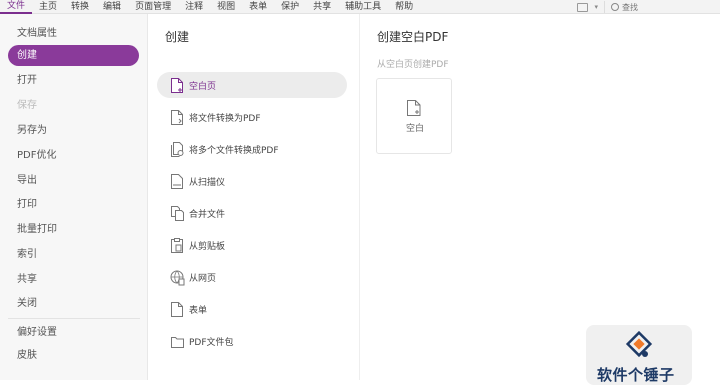 Image resolution: width=720 pixels, height=385 pixels. What do you see at coordinates (322, 7) in the screenshot?
I see `menu-item-share: 共享` at bounding box center [322, 7].